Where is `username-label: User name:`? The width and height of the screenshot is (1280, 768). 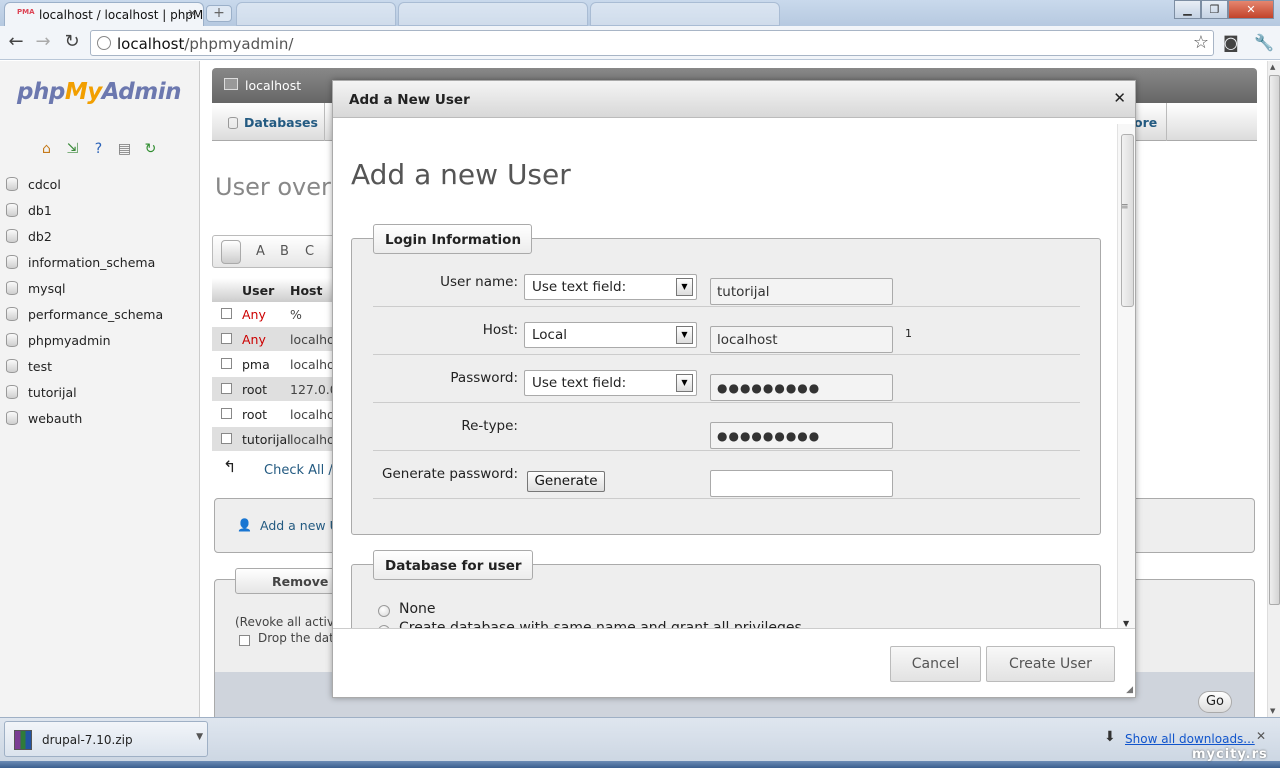 username-label: User name: is located at coordinates (479, 282).